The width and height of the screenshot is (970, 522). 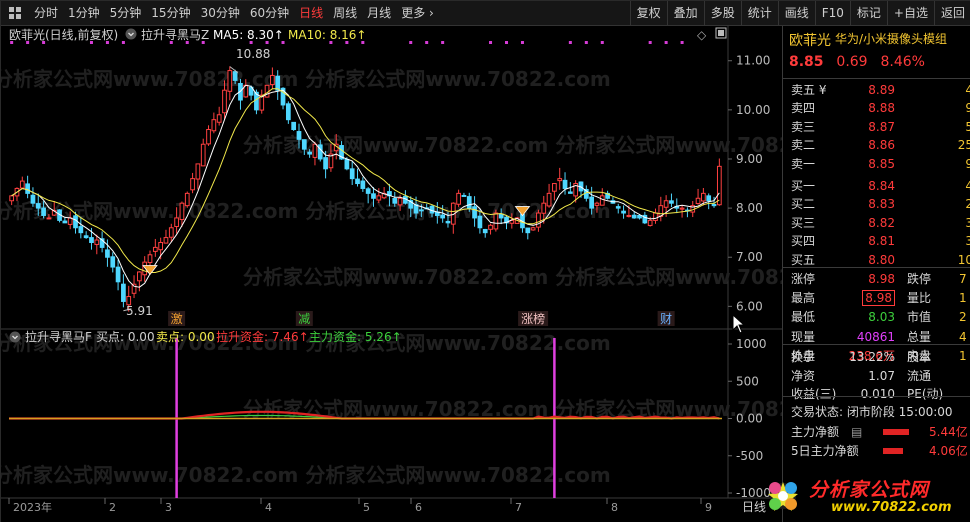 What do you see at coordinates (379, 13) in the screenshot?
I see `period-tab-8: 月线` at bounding box center [379, 13].